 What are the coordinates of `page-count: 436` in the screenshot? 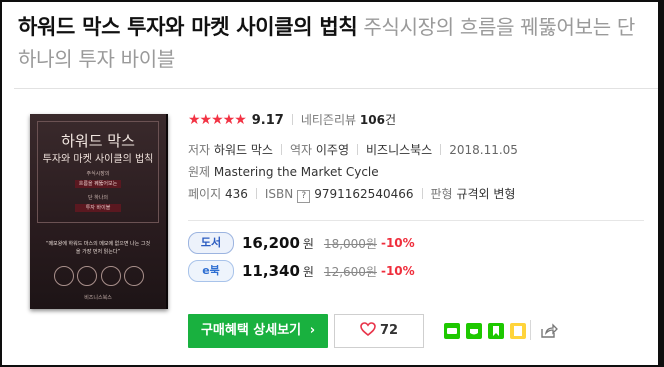 It's located at (236, 194).